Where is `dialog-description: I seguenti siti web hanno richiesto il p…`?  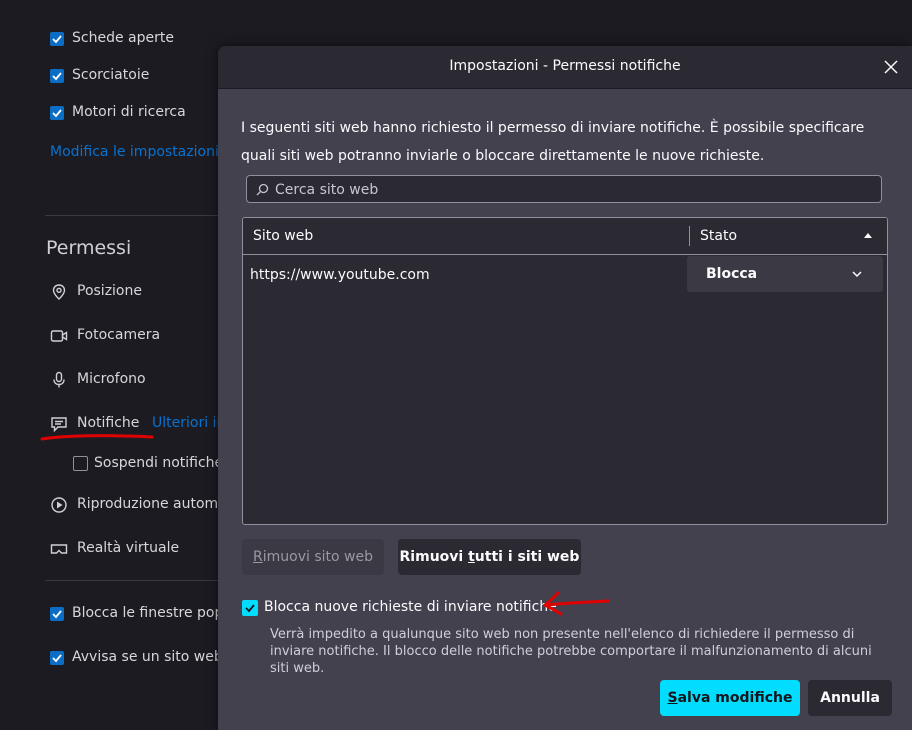 dialog-description: I seguenti siti web hanno richiesto il p… is located at coordinates (553, 142).